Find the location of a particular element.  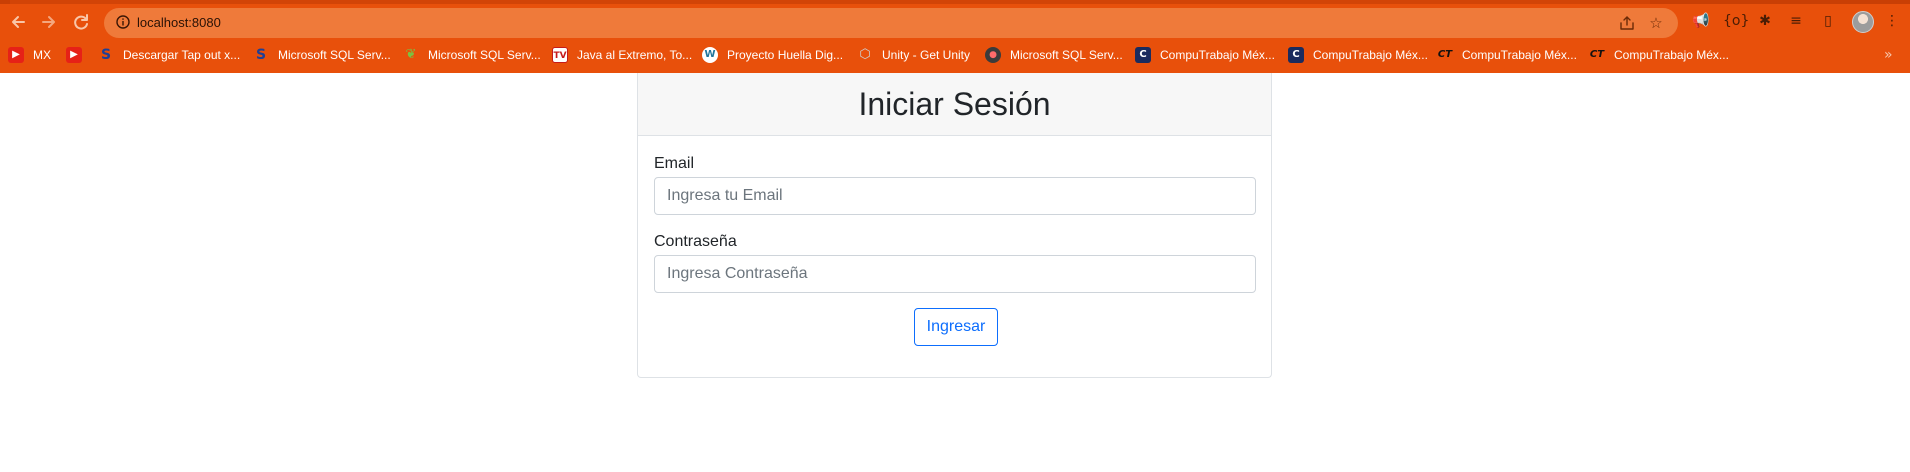

bookmark-item: ▶ is located at coordinates (78, 55).